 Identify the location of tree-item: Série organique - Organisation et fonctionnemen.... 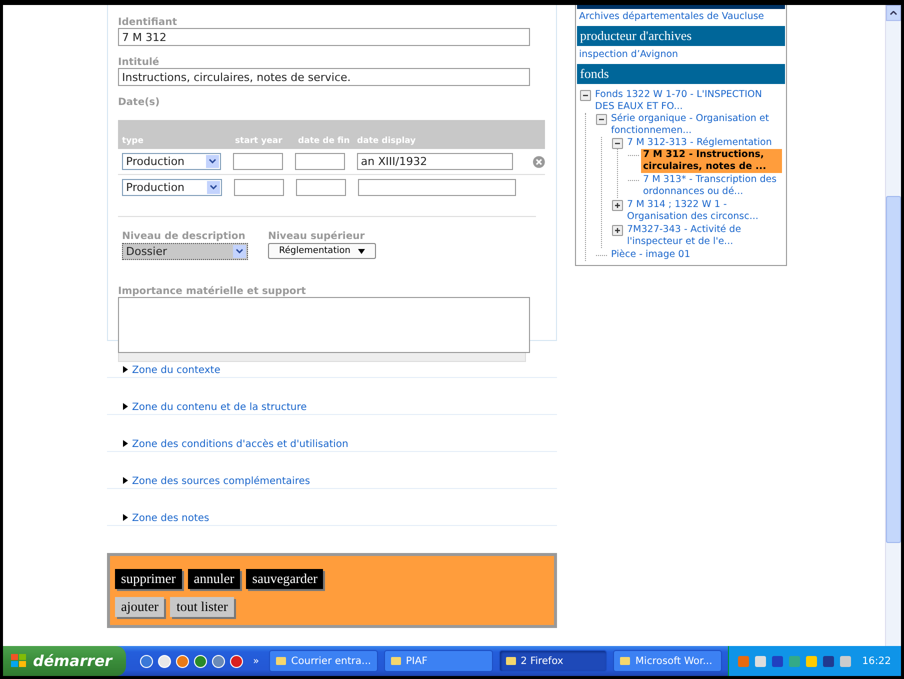
(695, 125).